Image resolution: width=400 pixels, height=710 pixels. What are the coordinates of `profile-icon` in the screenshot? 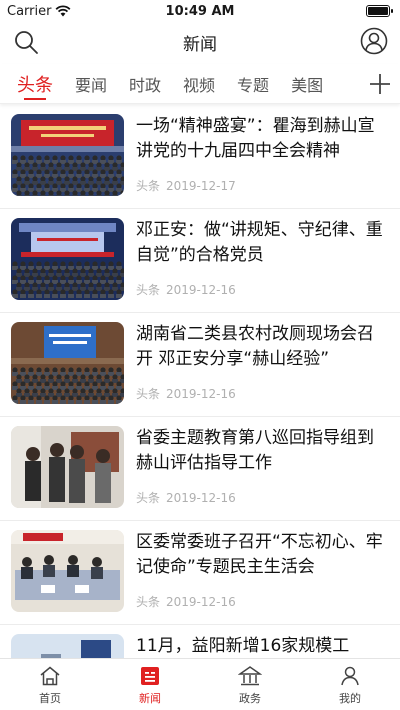 It's located at (350, 676).